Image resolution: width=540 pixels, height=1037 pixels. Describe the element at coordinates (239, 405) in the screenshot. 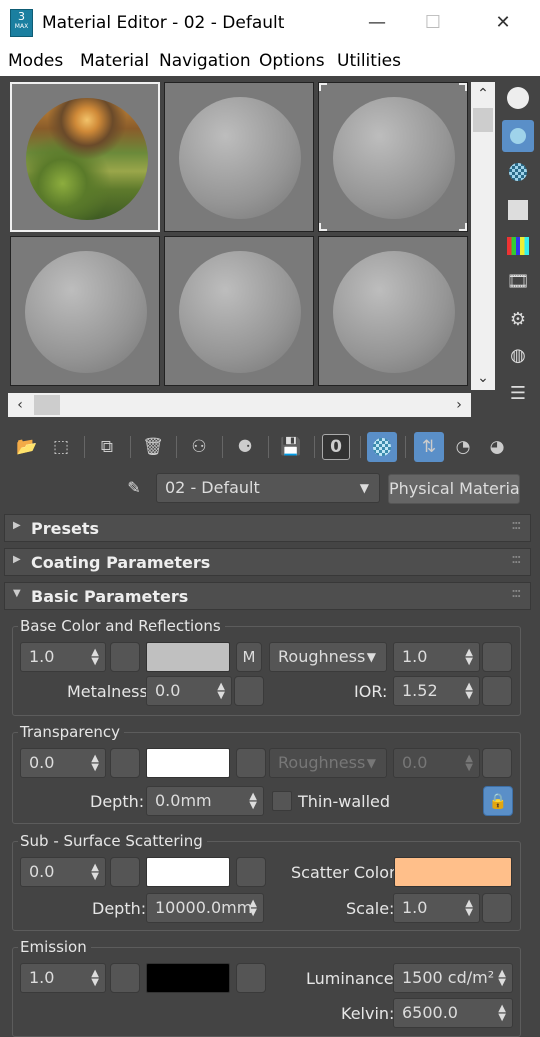

I see `horizontal-scrollbar: ‹ ›` at that location.